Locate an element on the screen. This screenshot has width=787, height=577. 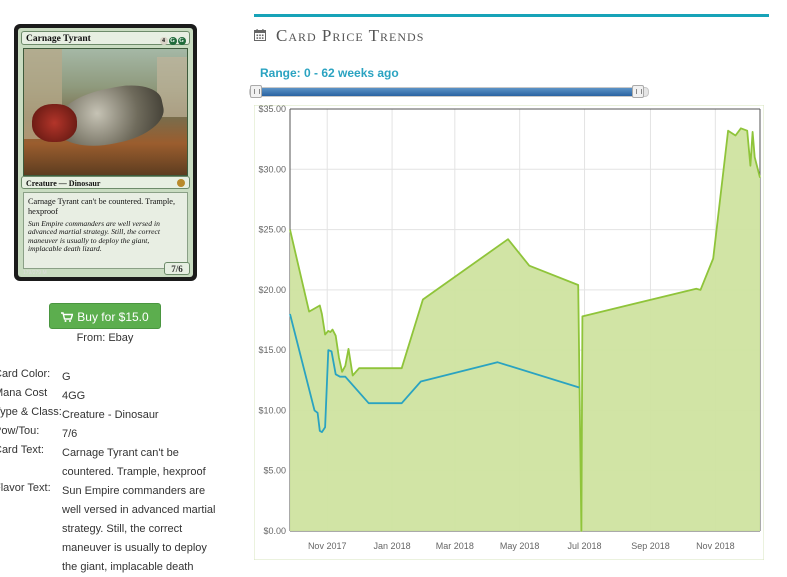
range-slider-handle-min is located at coordinates (256, 91).